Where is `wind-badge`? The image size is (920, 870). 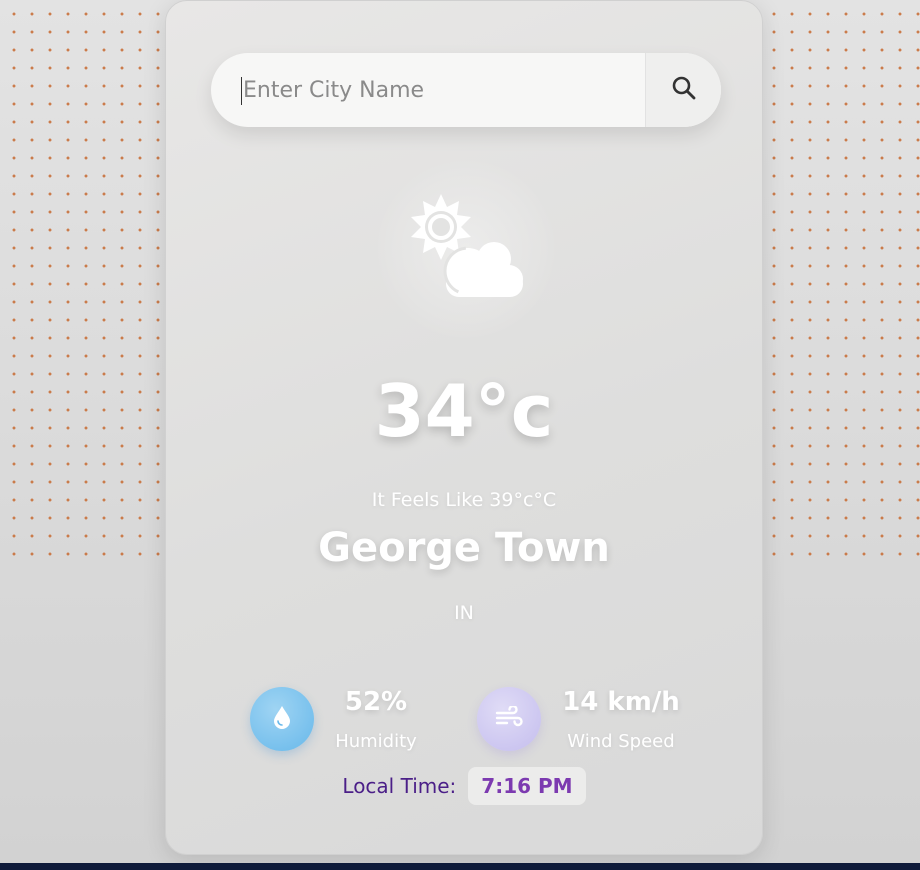 wind-badge is located at coordinates (509, 719).